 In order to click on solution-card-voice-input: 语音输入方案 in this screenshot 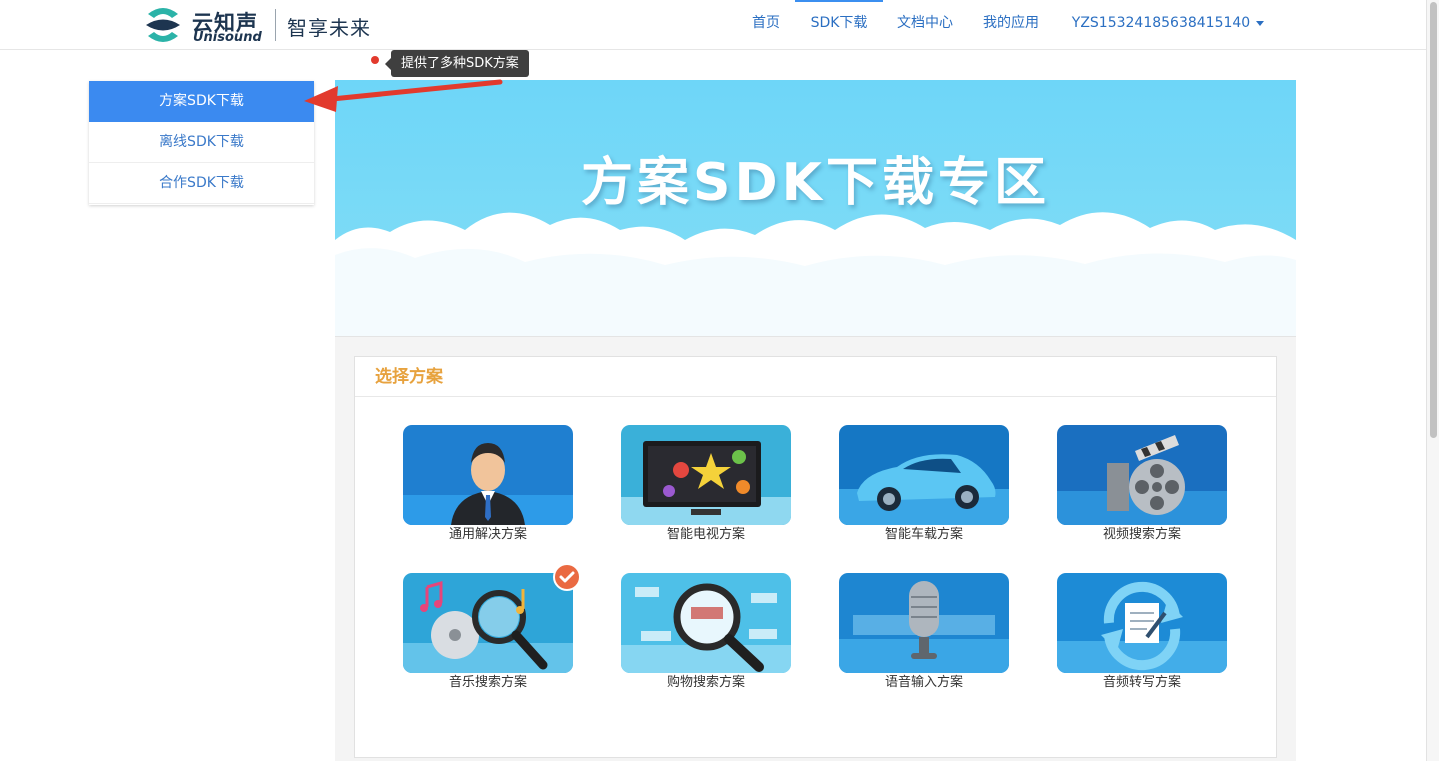, I will do `click(924, 632)`.